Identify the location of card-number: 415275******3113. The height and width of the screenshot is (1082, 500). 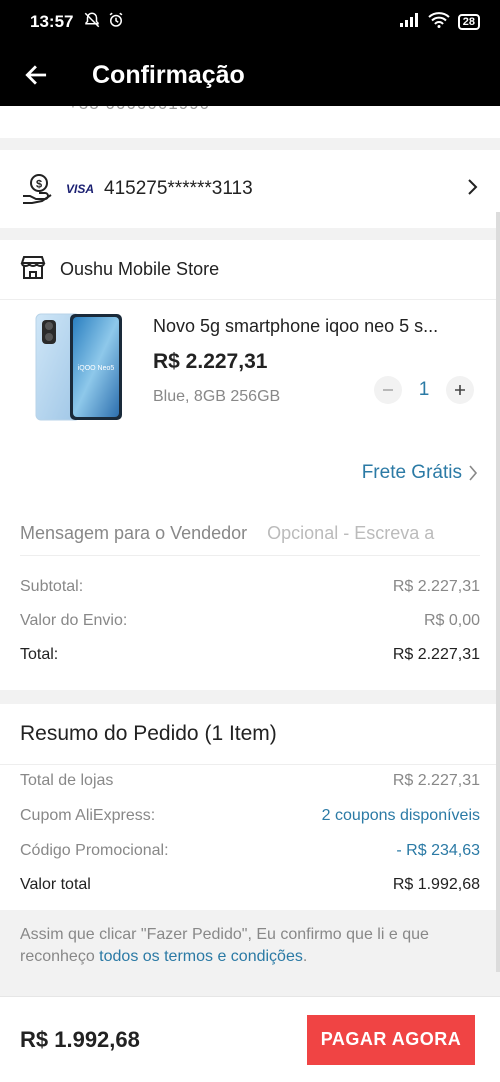
(178, 188).